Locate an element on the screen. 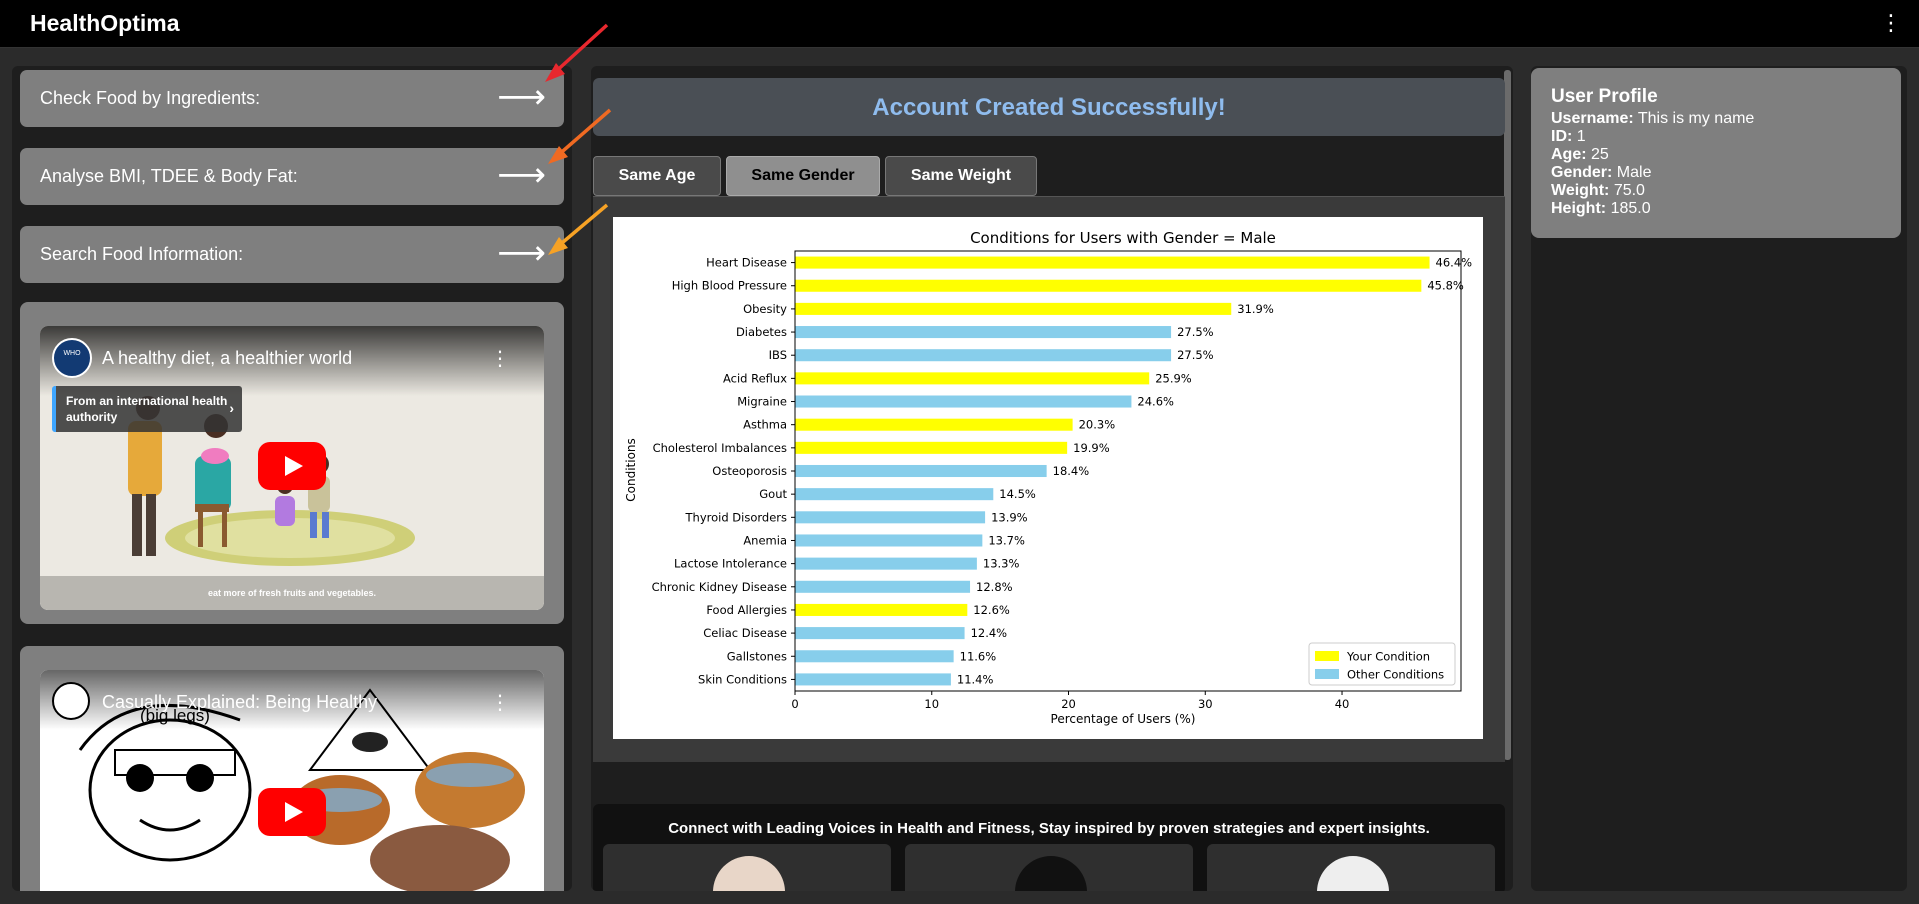 This screenshot has width=1919, height=904. y-tick-label: IBS is located at coordinates (778, 355).